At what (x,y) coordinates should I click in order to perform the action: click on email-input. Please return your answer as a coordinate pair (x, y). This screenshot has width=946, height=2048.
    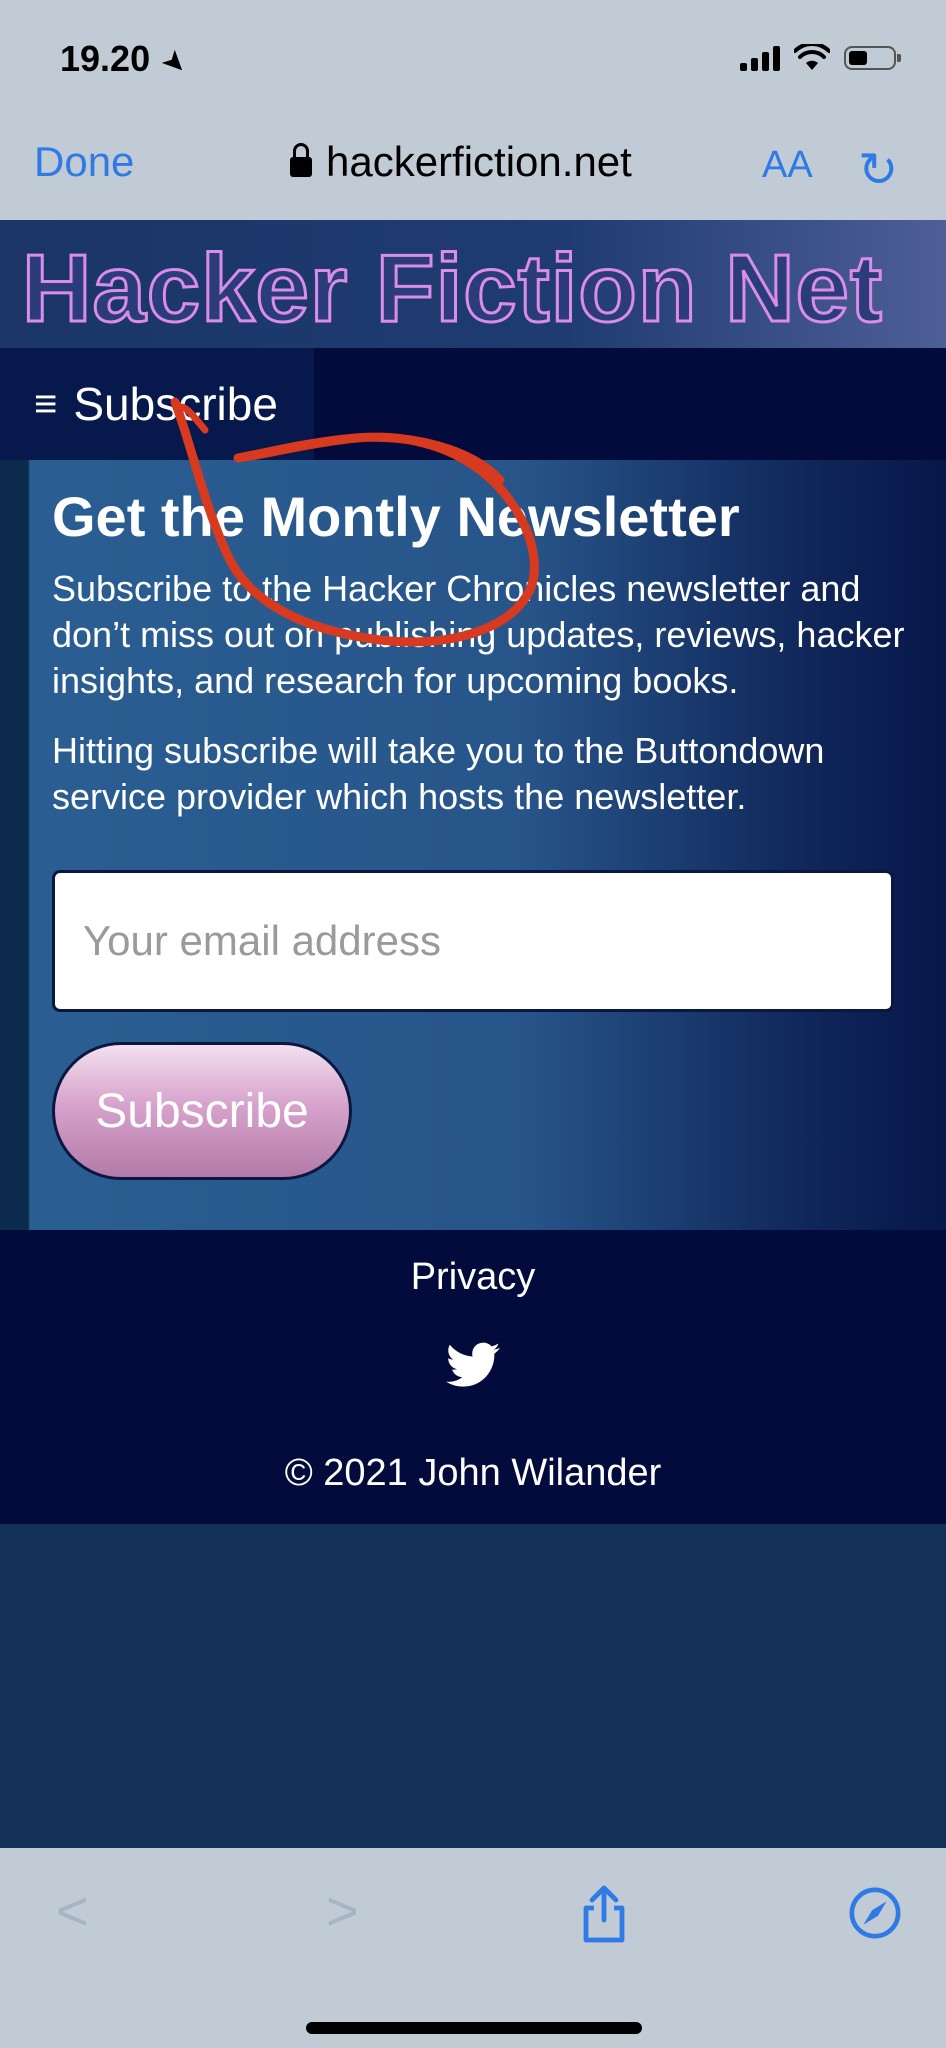
    Looking at the image, I should click on (473, 941).